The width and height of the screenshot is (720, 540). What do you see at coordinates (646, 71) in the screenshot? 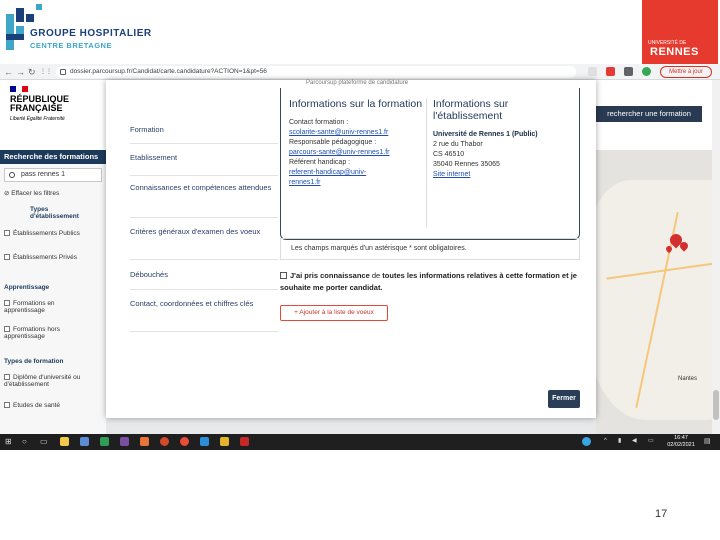
I see `profile-avatar` at bounding box center [646, 71].